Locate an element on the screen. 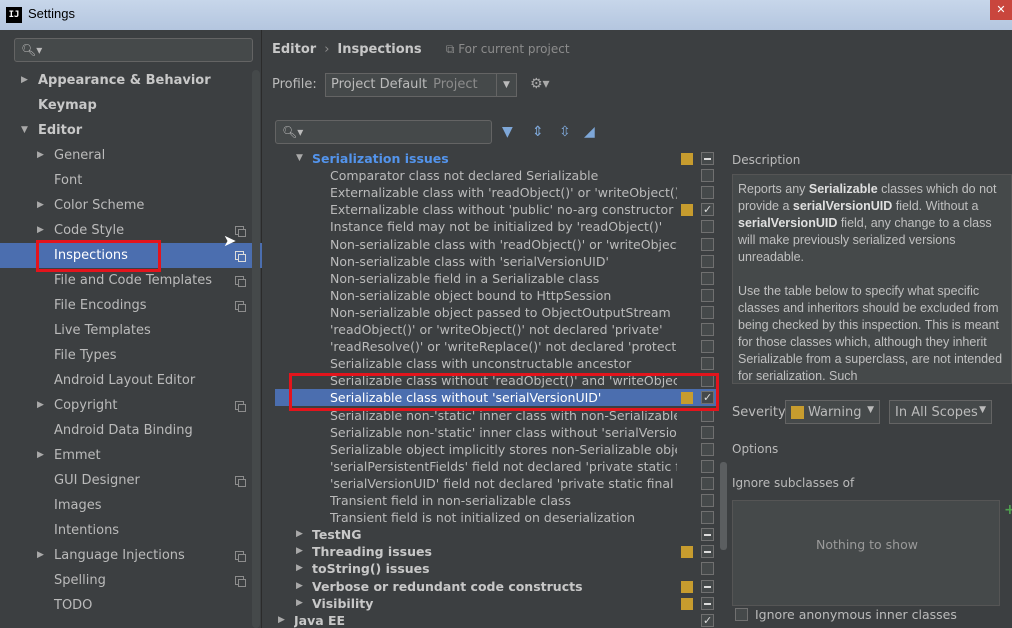 The image size is (1012, 628). ignore-anonymous-checkbox is located at coordinates (741, 614).